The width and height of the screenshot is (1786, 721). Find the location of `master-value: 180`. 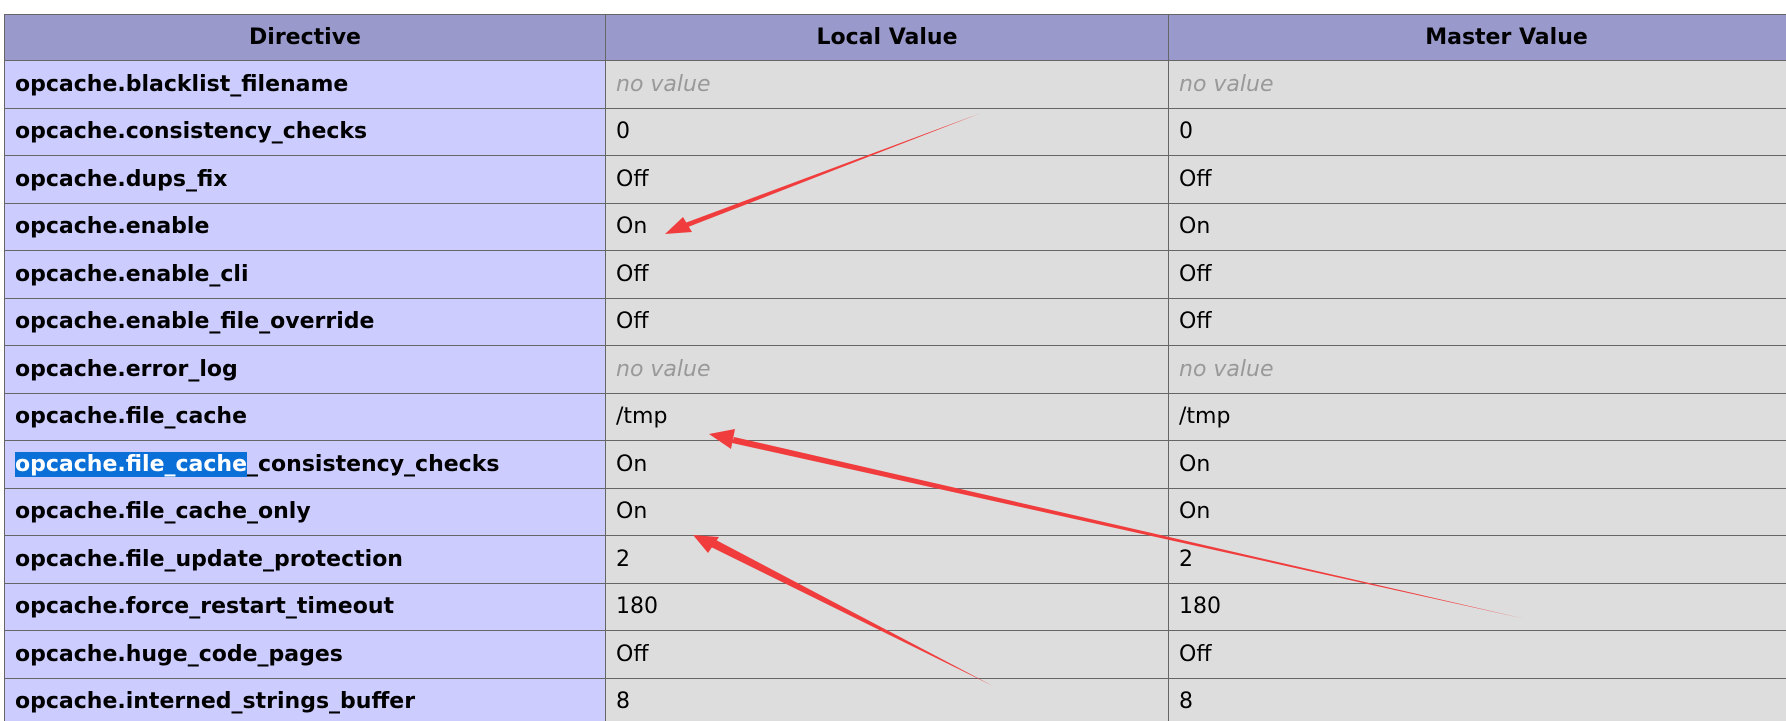

master-value: 180 is located at coordinates (1477, 606).